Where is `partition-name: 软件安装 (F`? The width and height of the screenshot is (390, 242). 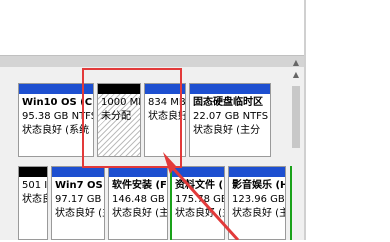 partition-name: 软件安装 (F is located at coordinates (139, 185).